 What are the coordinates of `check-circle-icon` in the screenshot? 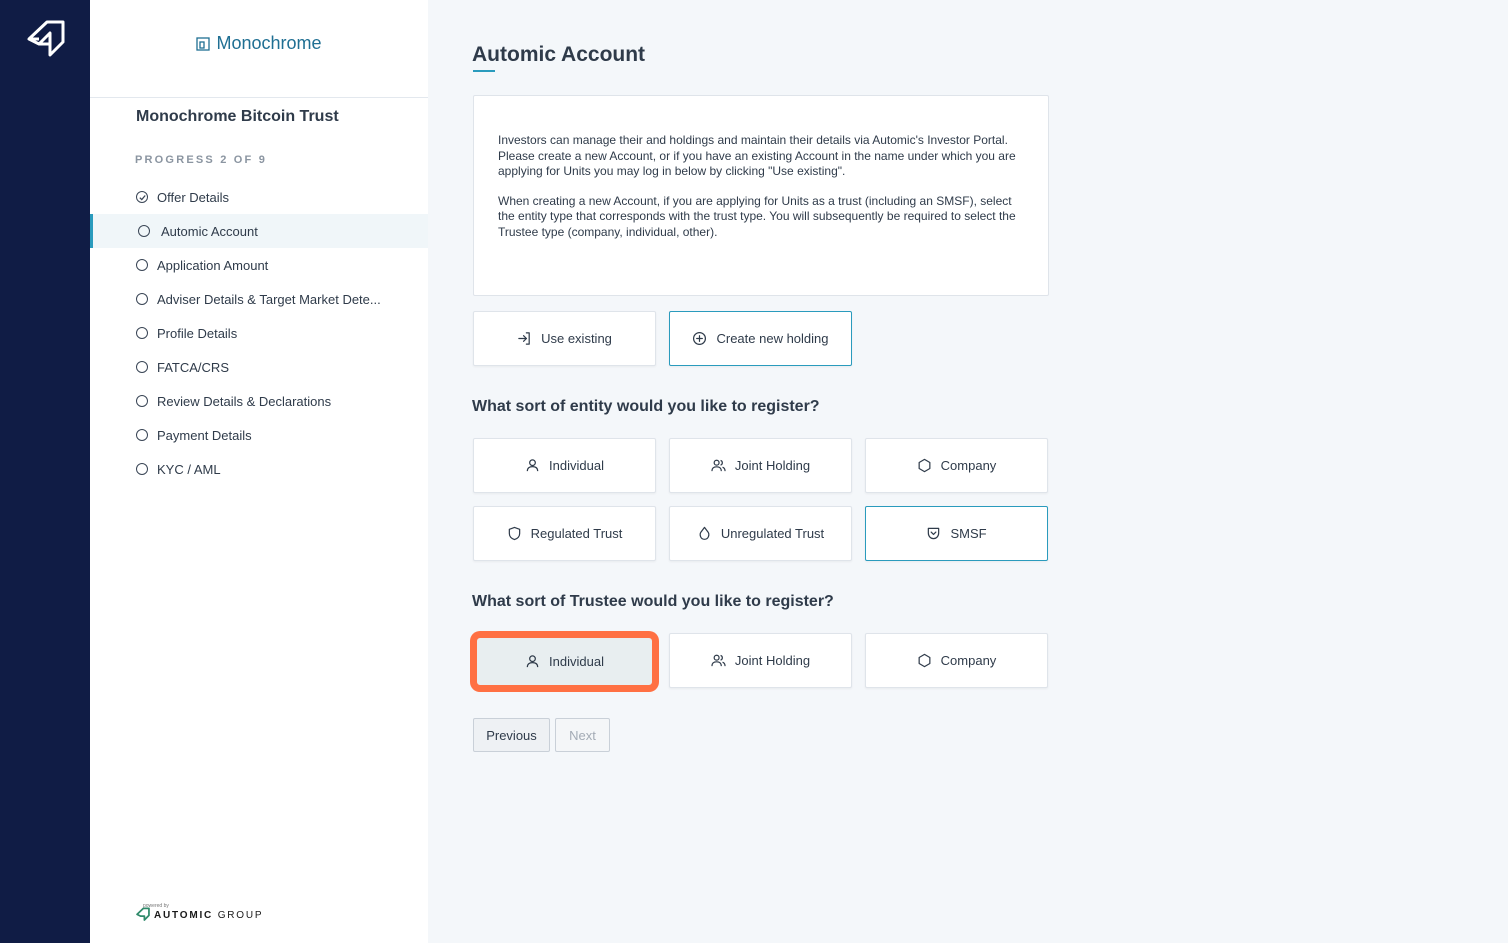 It's located at (142, 197).